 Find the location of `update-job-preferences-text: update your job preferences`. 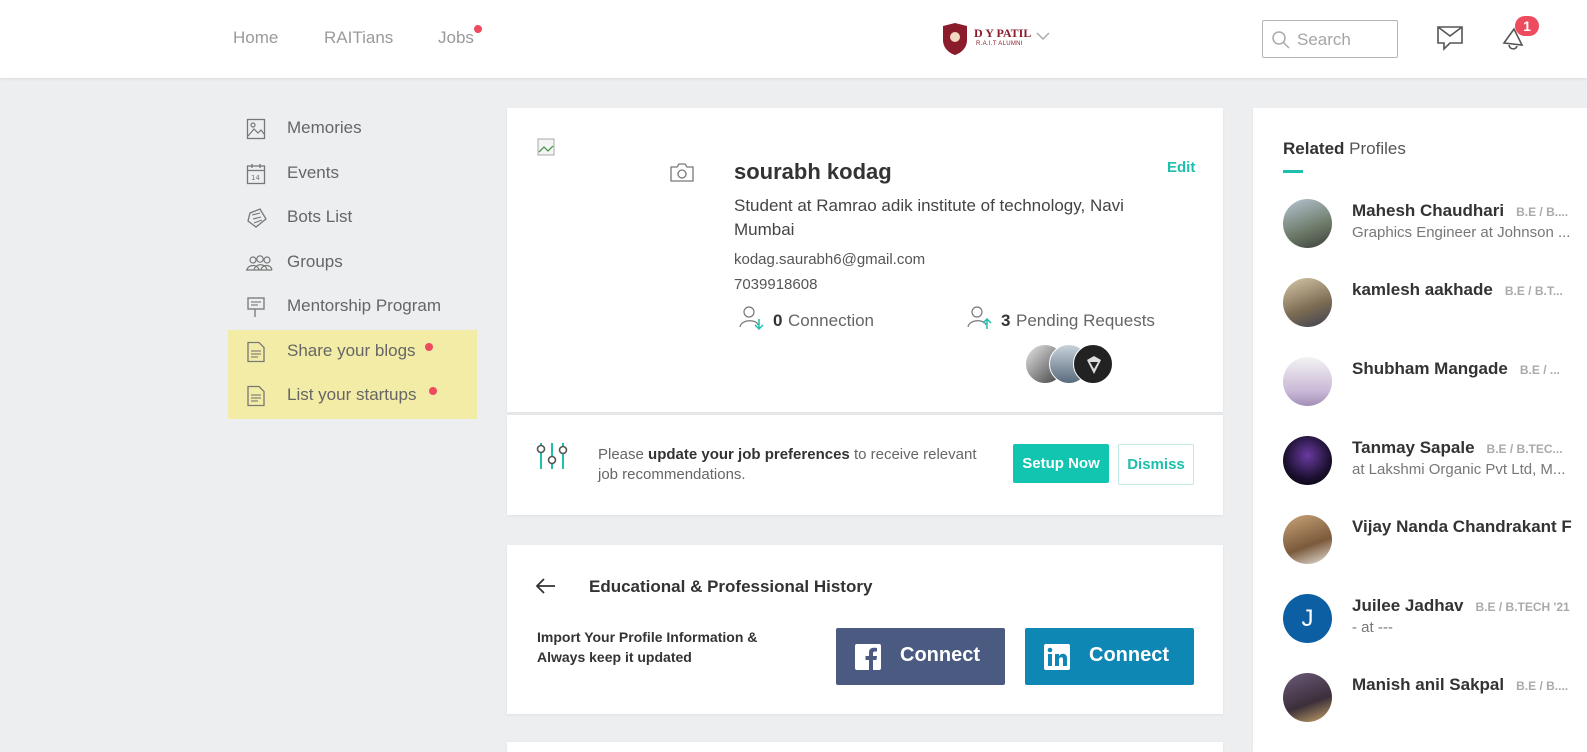

update-job-preferences-text: update your job preferences is located at coordinates (749, 454).